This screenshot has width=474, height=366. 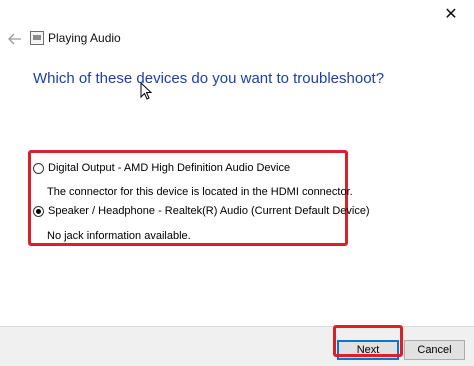 I want to click on arrow-left-icon, so click(x=14, y=39).